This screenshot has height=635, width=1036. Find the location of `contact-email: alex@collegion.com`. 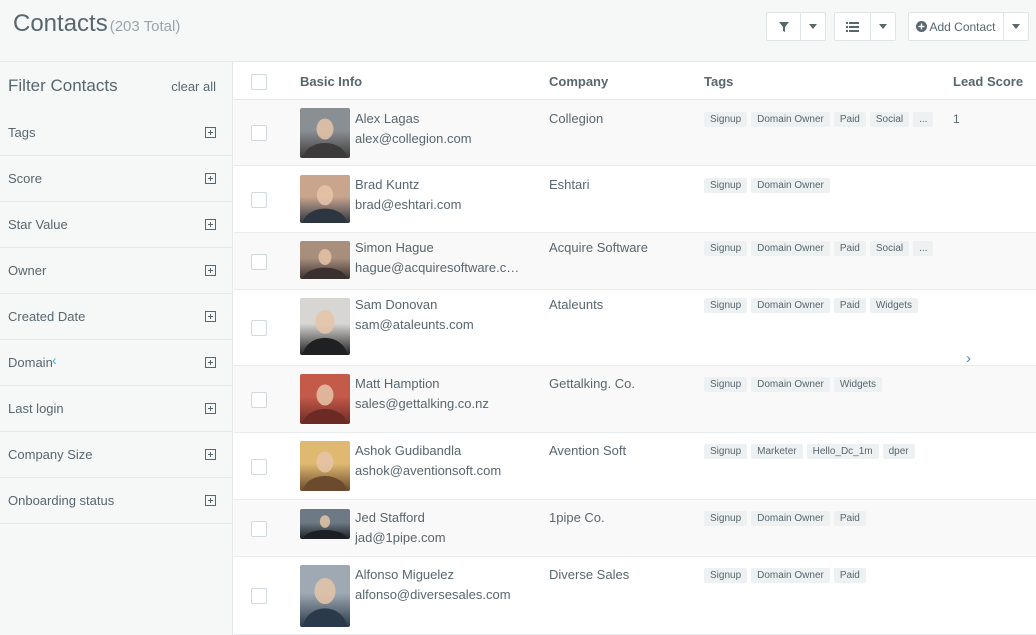

contact-email: alex@collegion.com is located at coordinates (437, 138).